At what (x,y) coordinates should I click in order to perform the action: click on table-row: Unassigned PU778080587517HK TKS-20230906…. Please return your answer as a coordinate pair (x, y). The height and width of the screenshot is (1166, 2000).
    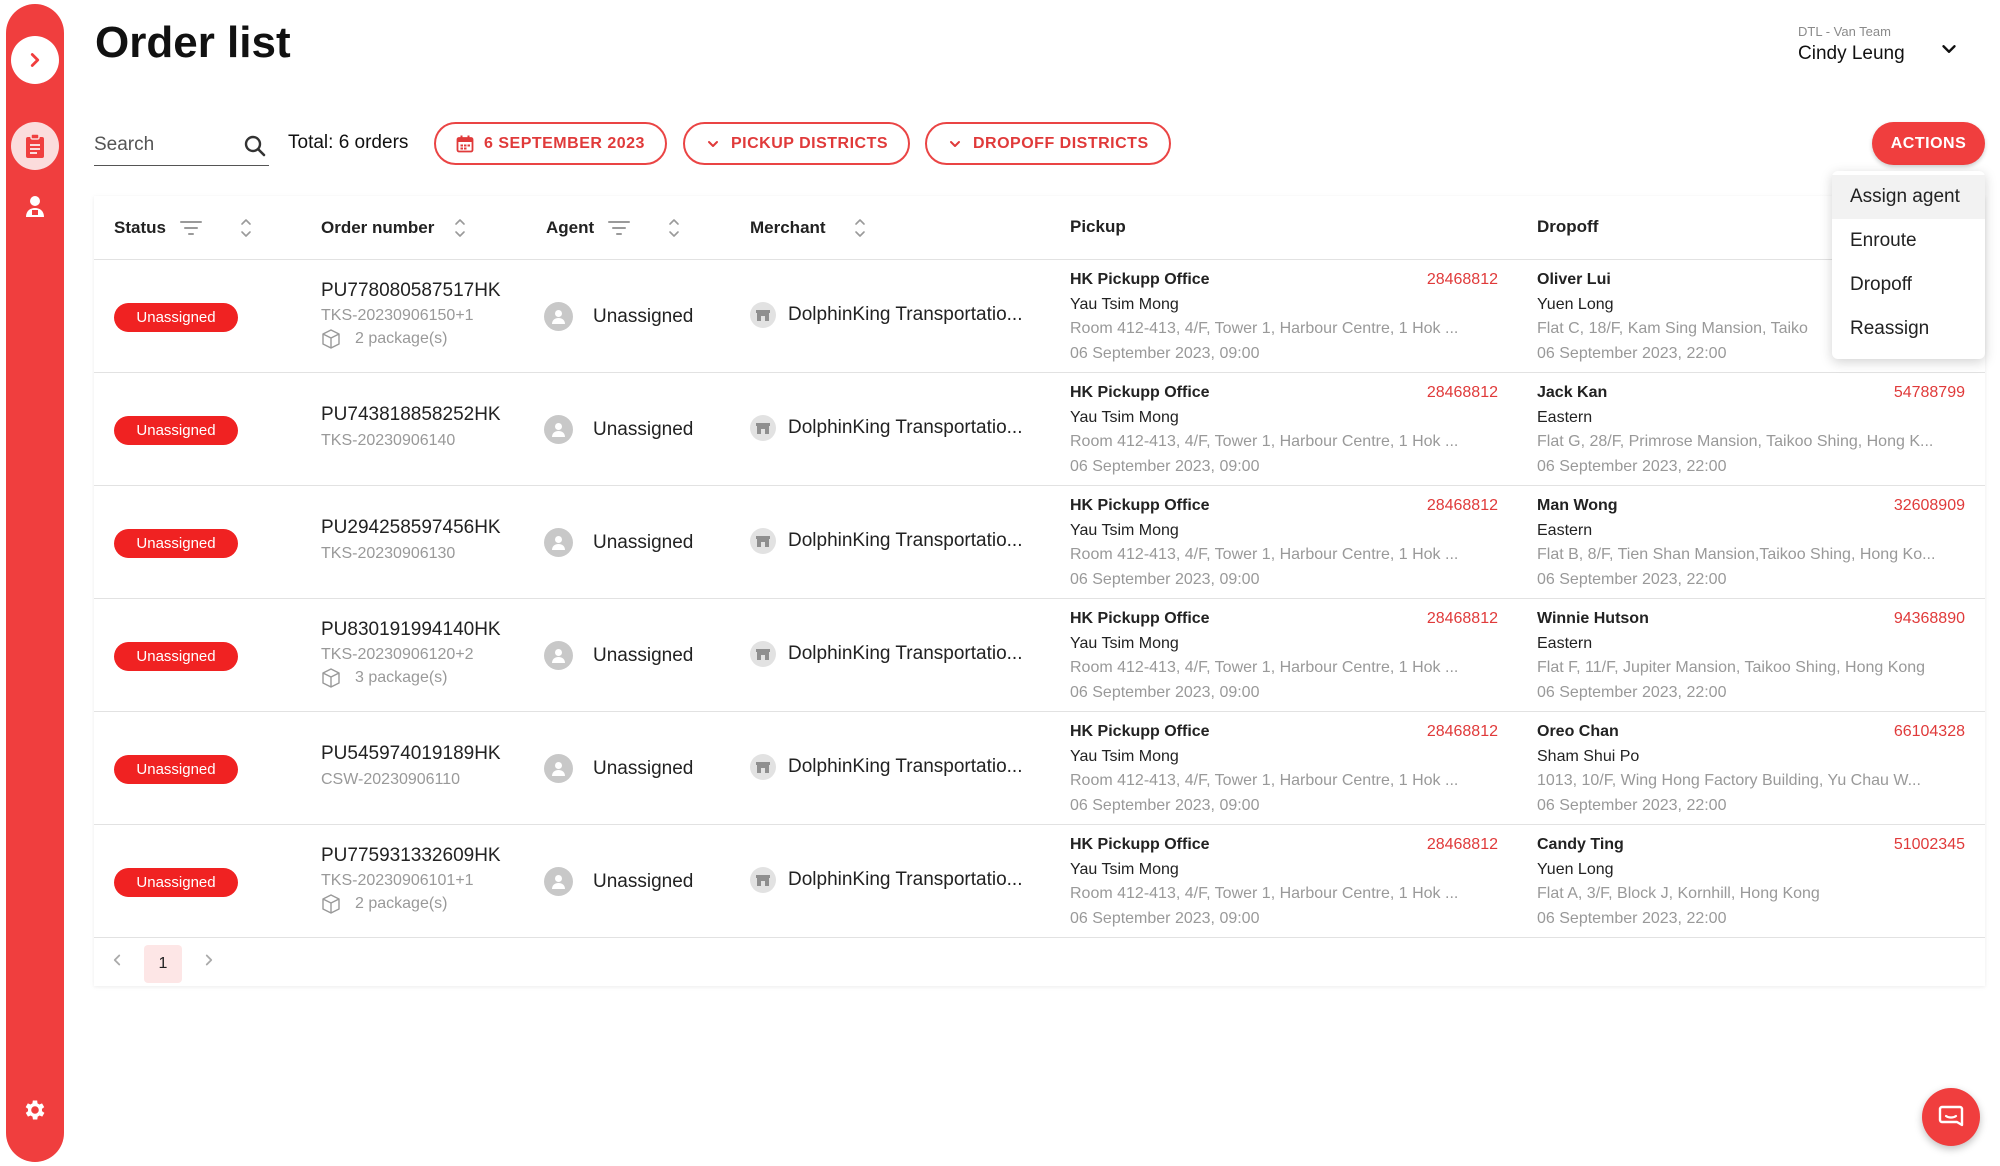
    Looking at the image, I should click on (1039, 316).